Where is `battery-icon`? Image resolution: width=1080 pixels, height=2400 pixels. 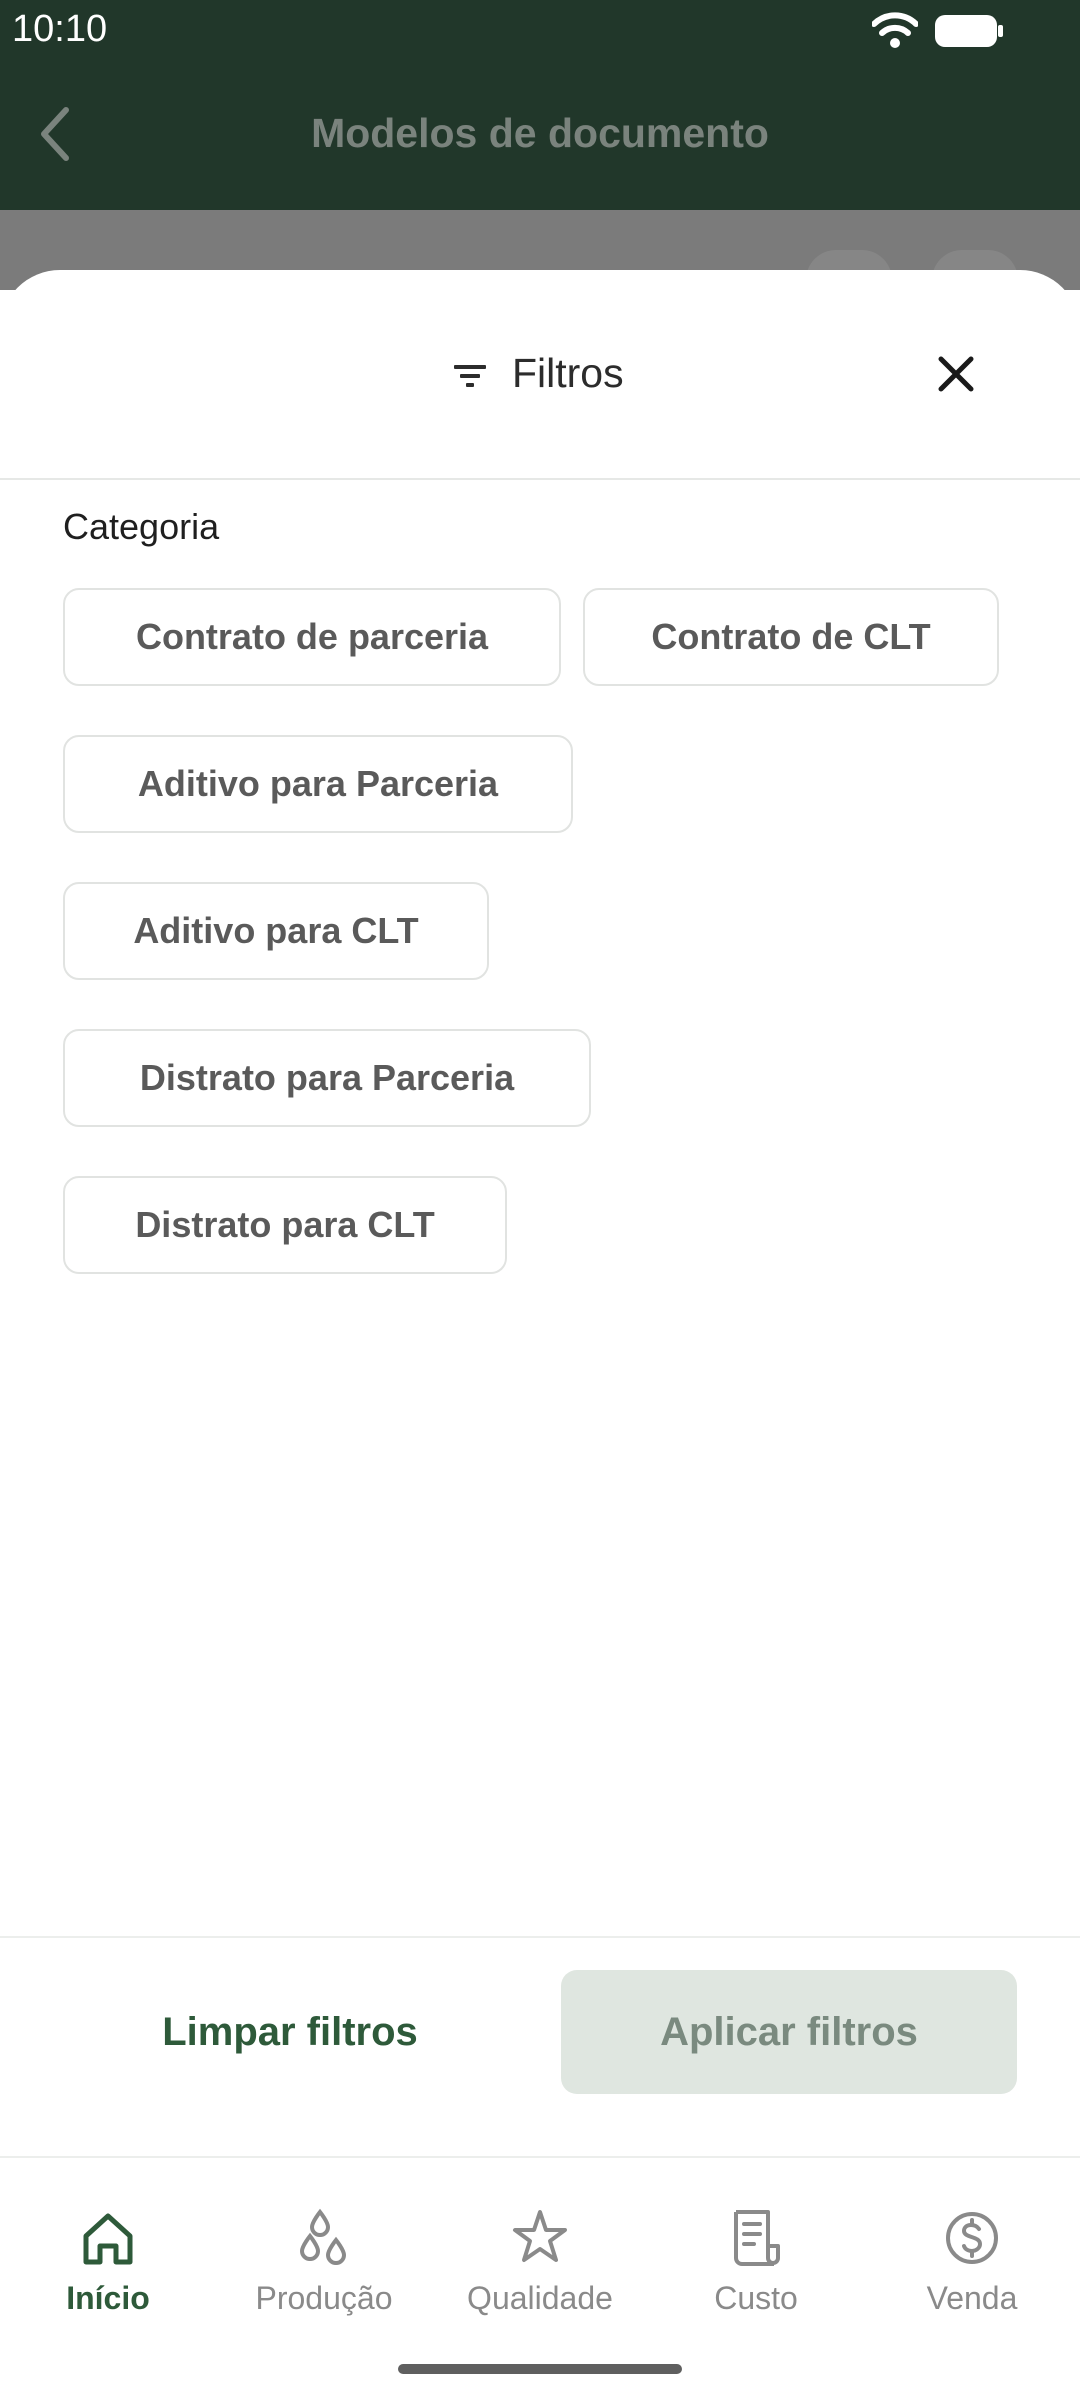 battery-icon is located at coordinates (969, 31).